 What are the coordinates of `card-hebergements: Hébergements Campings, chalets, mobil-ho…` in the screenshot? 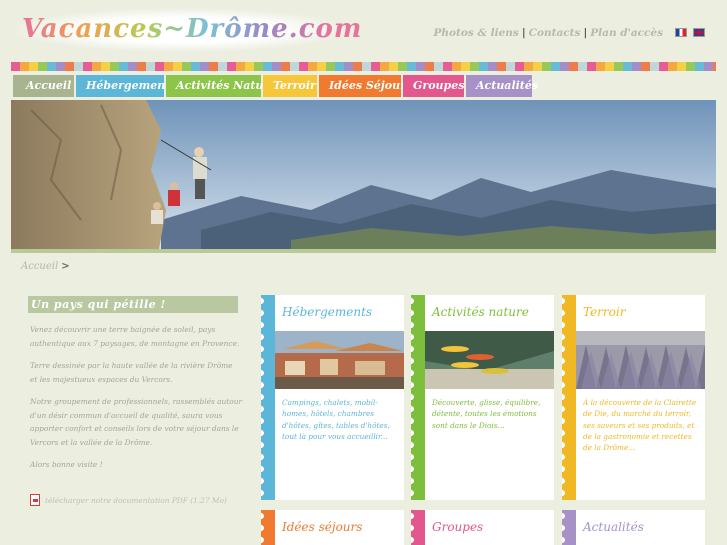 It's located at (332, 397).